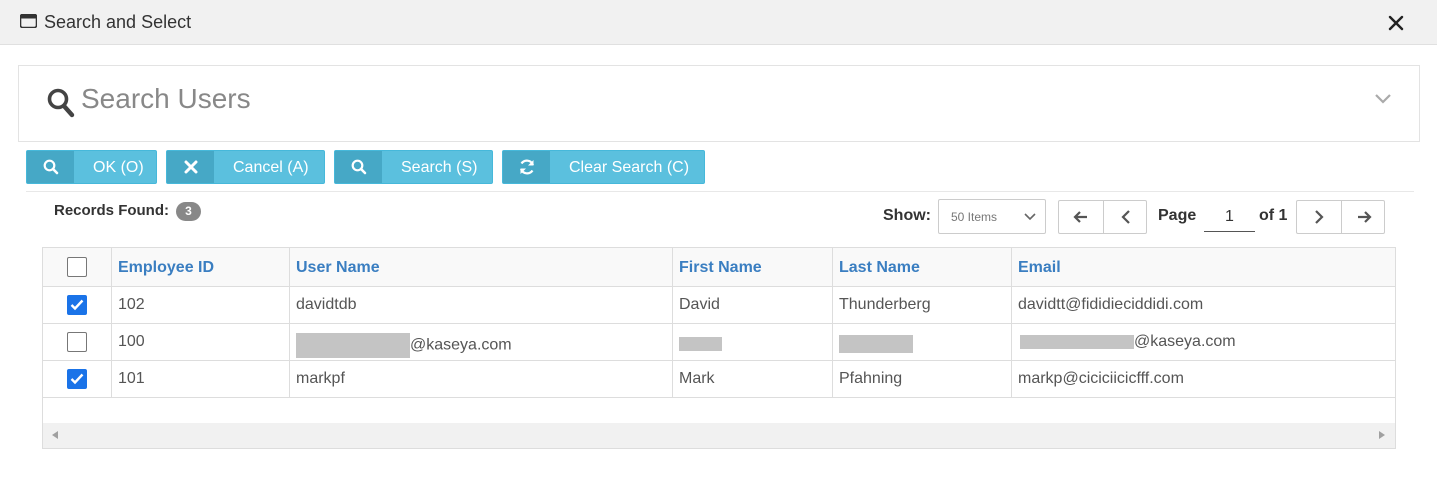 This screenshot has width=1437, height=501. Describe the element at coordinates (461, 345) in the screenshot. I see `user-name-domain: @kaseya.com` at that location.